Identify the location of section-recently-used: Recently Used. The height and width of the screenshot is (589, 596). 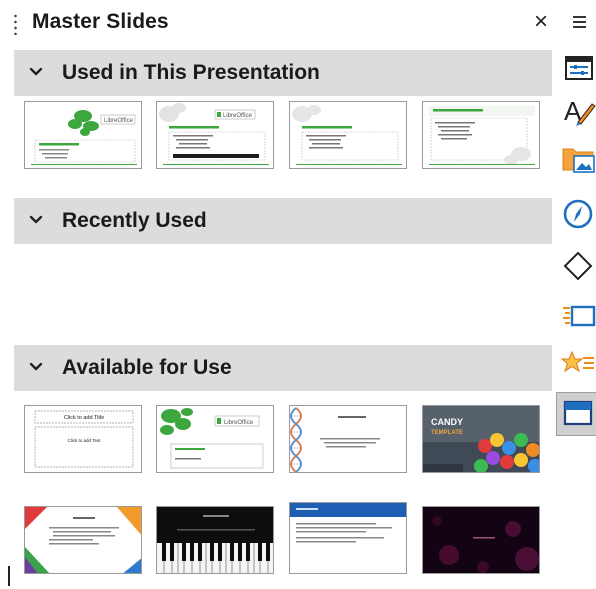
(283, 221).